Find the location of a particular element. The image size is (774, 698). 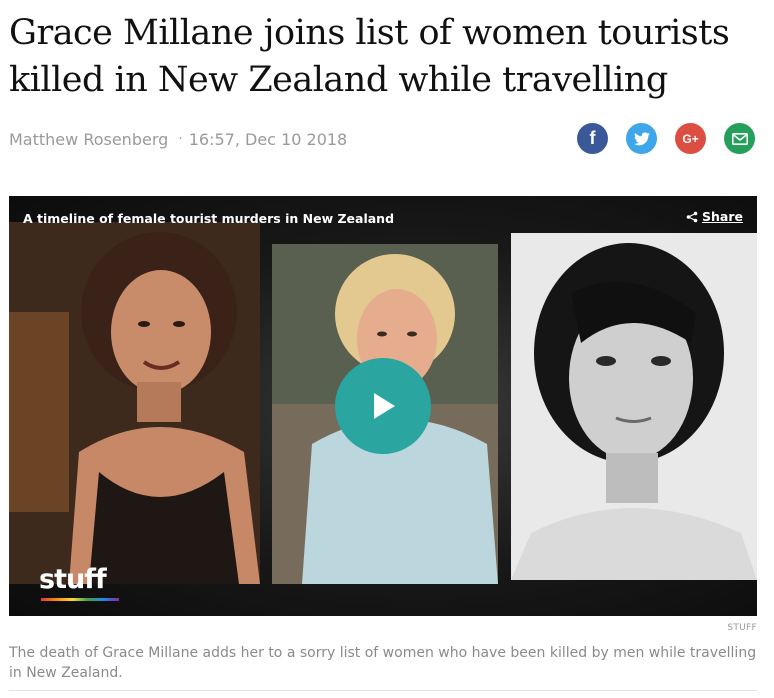

stuff-logo: stuff is located at coordinates (79, 582).